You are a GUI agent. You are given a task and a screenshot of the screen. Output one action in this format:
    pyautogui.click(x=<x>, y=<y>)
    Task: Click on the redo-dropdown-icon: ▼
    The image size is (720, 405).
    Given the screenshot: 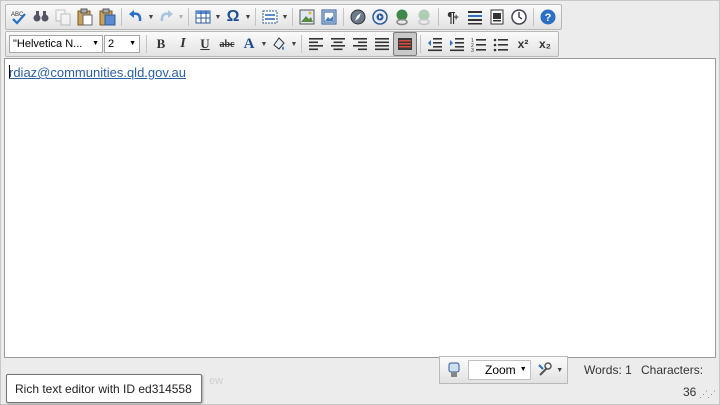 What is the action you would take?
    pyautogui.click(x=181, y=17)
    